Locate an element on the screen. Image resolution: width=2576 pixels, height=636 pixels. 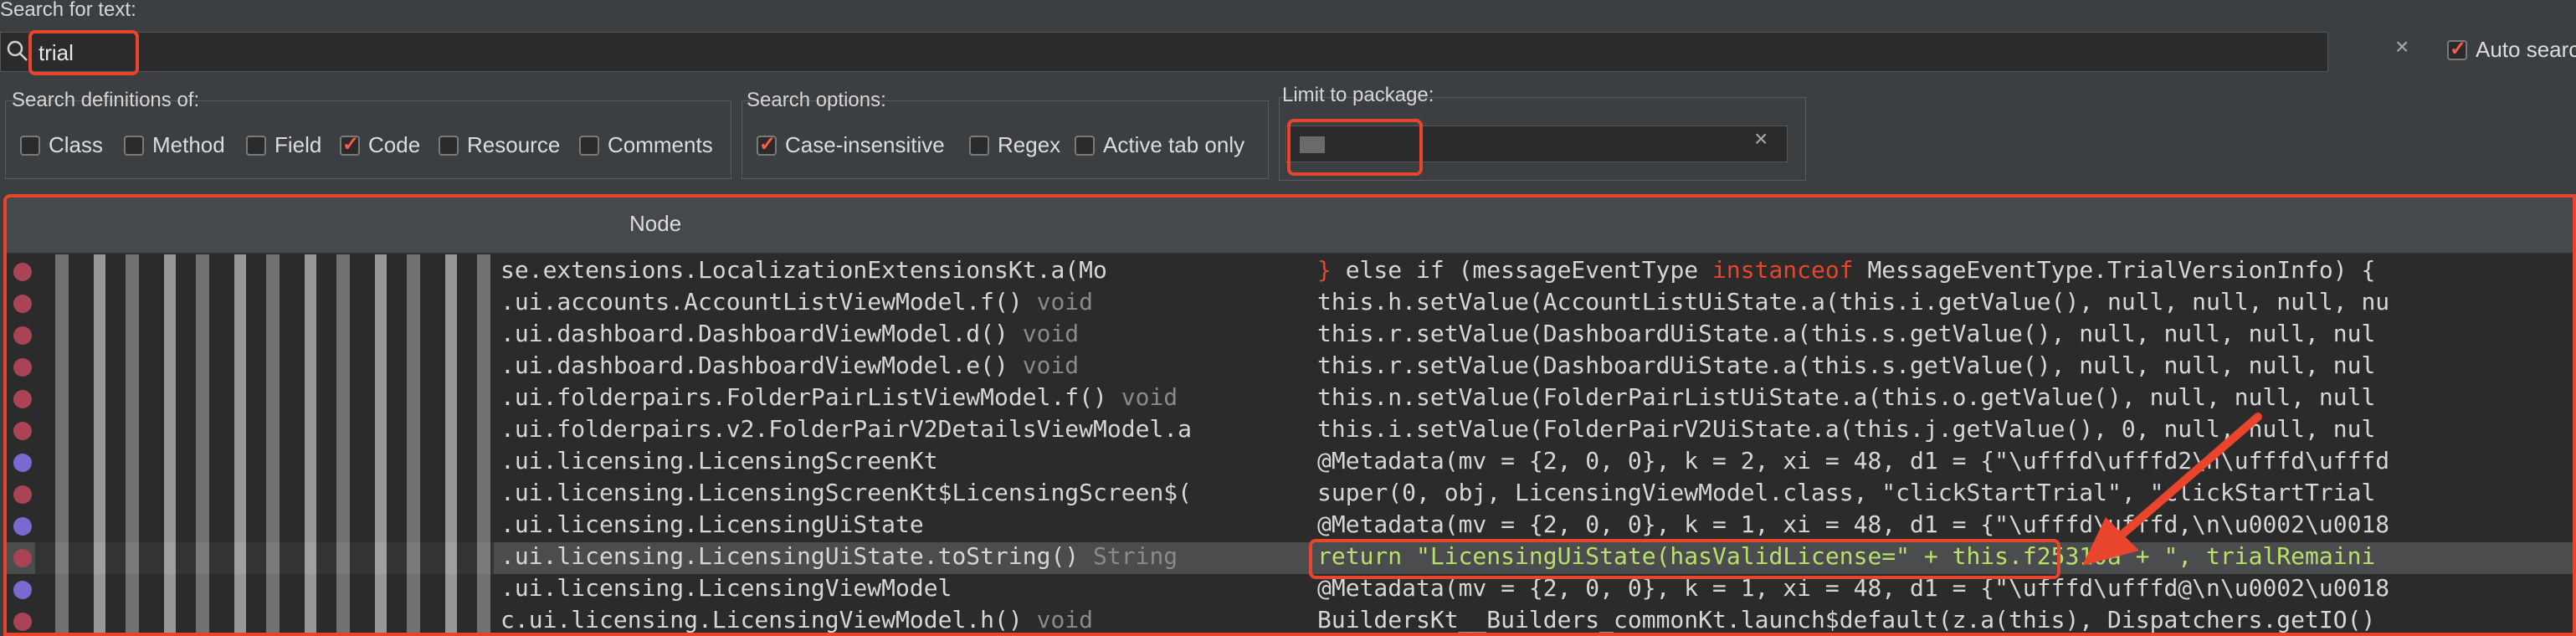
code-highlight is located at coordinates (1684, 559).